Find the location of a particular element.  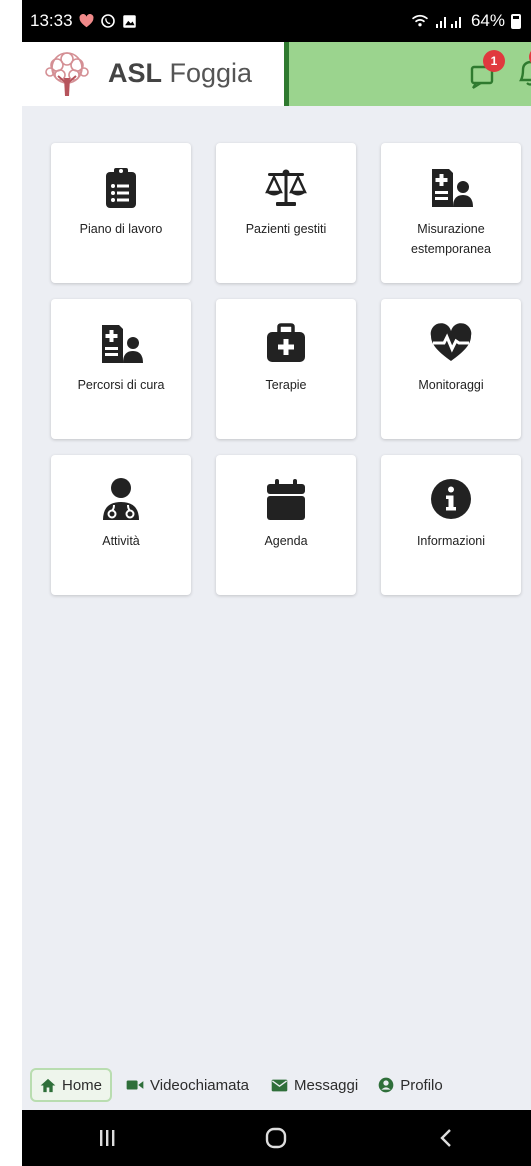

brand-bold: ASL is located at coordinates (135, 73).